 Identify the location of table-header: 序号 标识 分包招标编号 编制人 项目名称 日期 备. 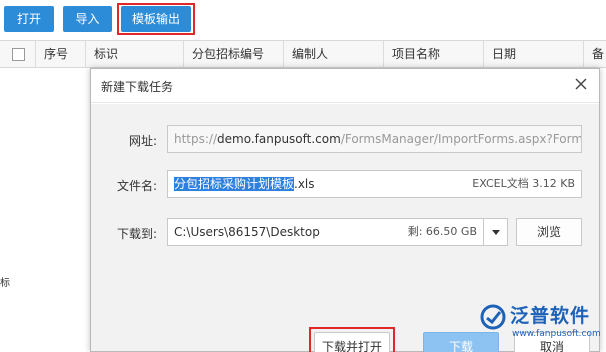
(303, 54).